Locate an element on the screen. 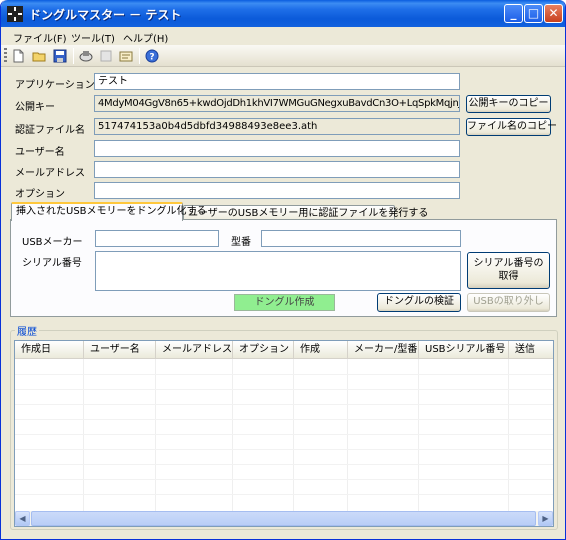  menu-tools: ツール(T) is located at coordinates (93, 37).